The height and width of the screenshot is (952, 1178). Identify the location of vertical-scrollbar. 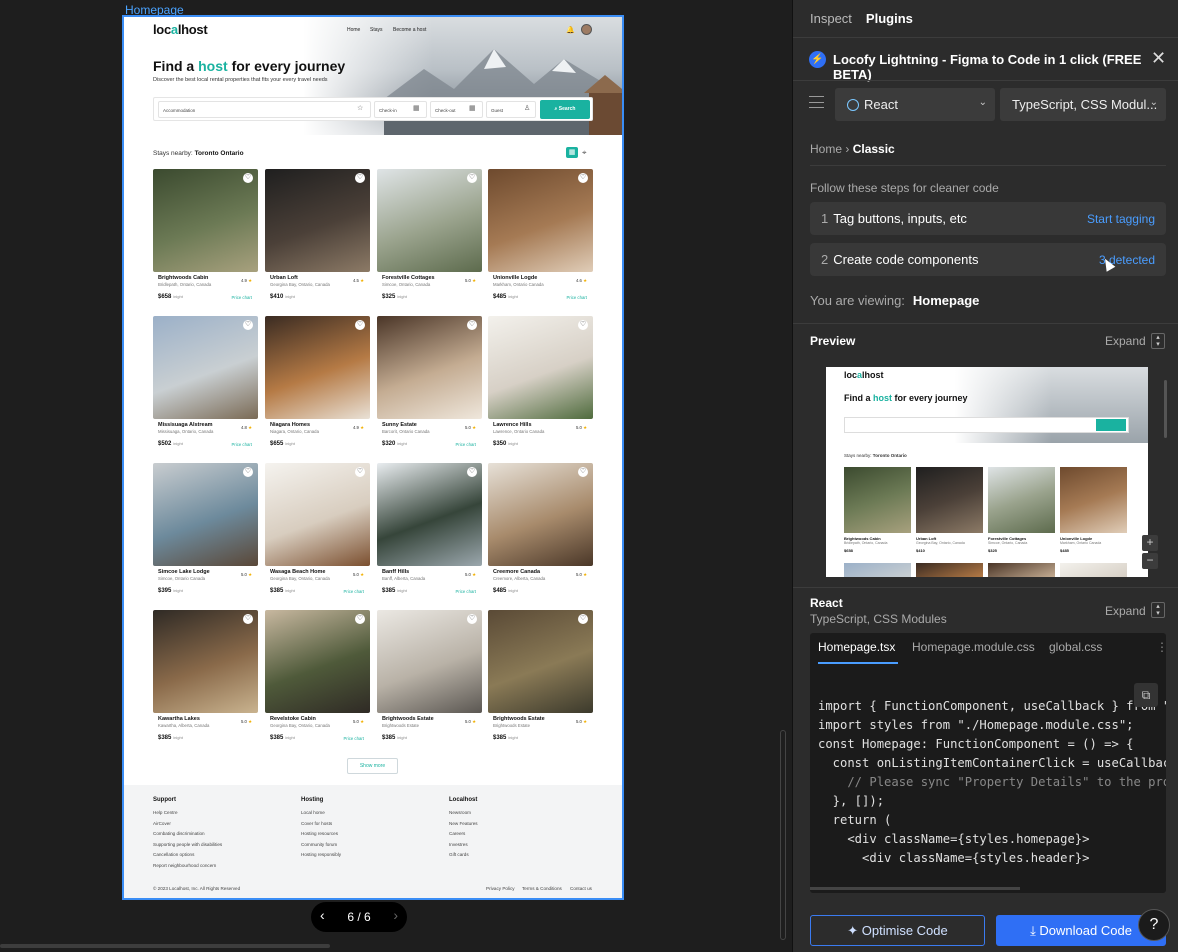
(783, 835).